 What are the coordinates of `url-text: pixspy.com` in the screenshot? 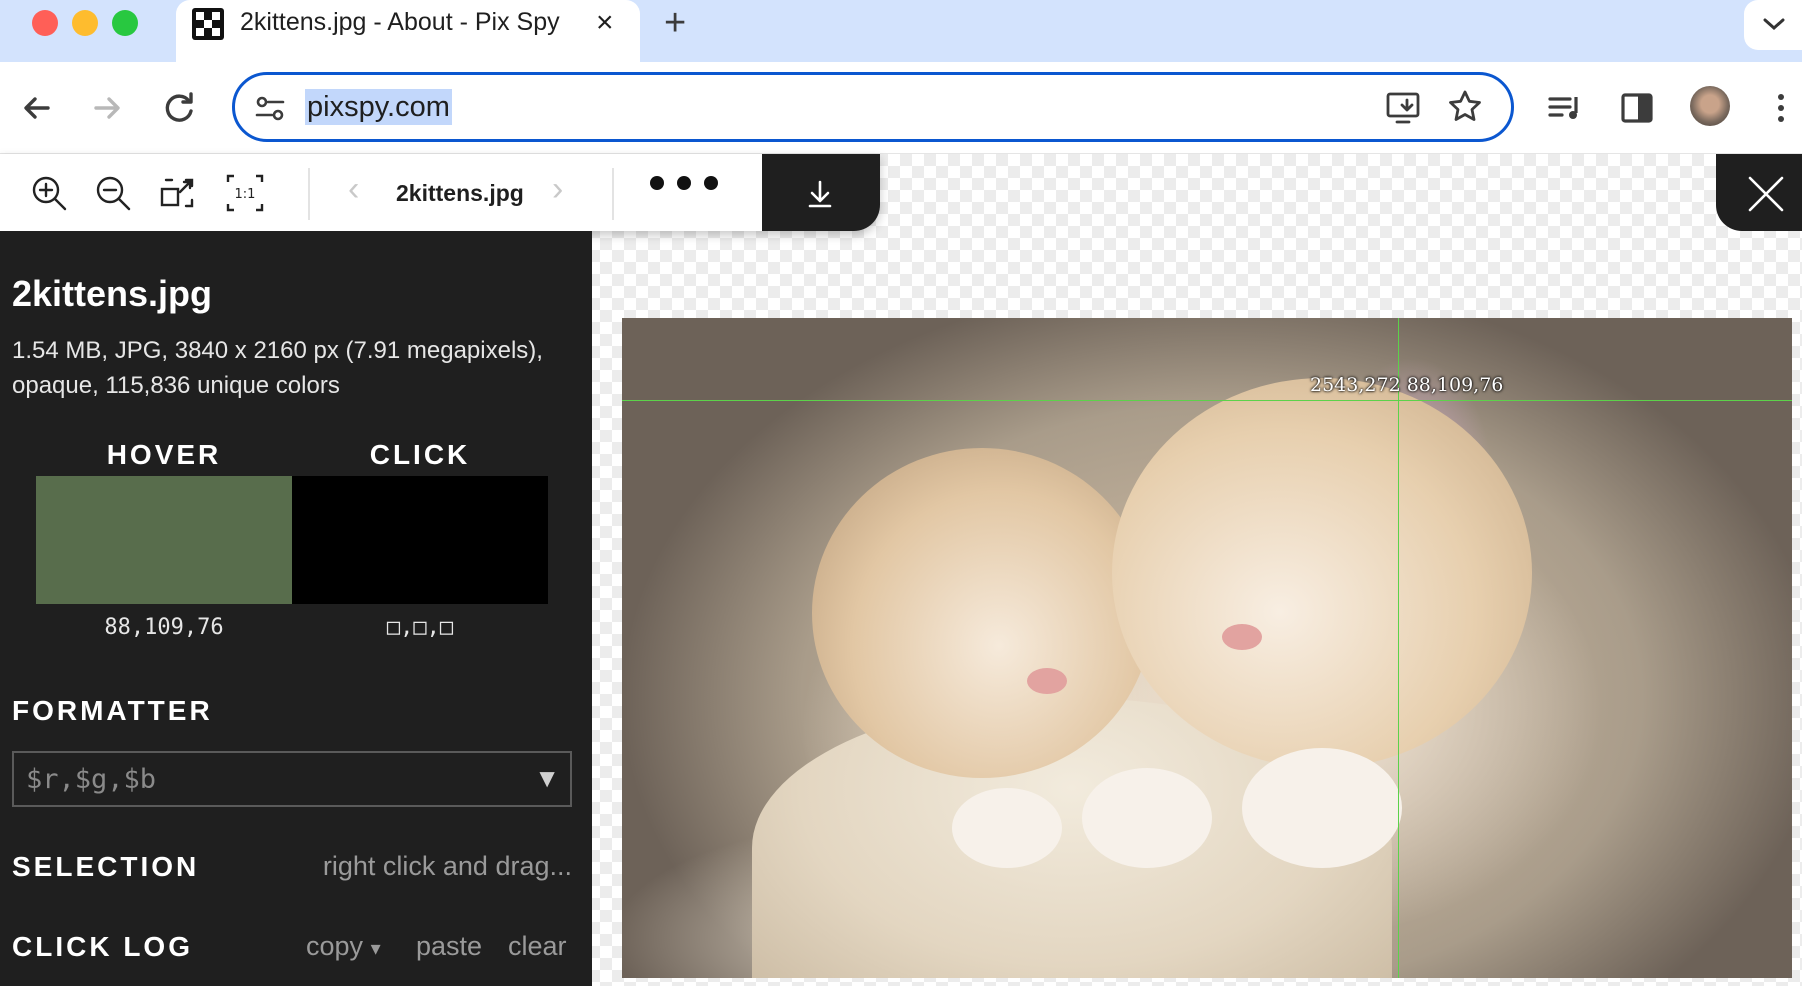 It's located at (378, 107).